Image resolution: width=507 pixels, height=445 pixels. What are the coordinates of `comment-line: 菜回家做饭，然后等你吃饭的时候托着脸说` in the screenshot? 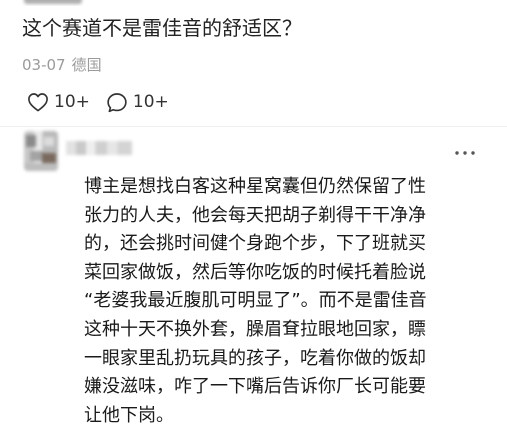 It's located at (255, 272).